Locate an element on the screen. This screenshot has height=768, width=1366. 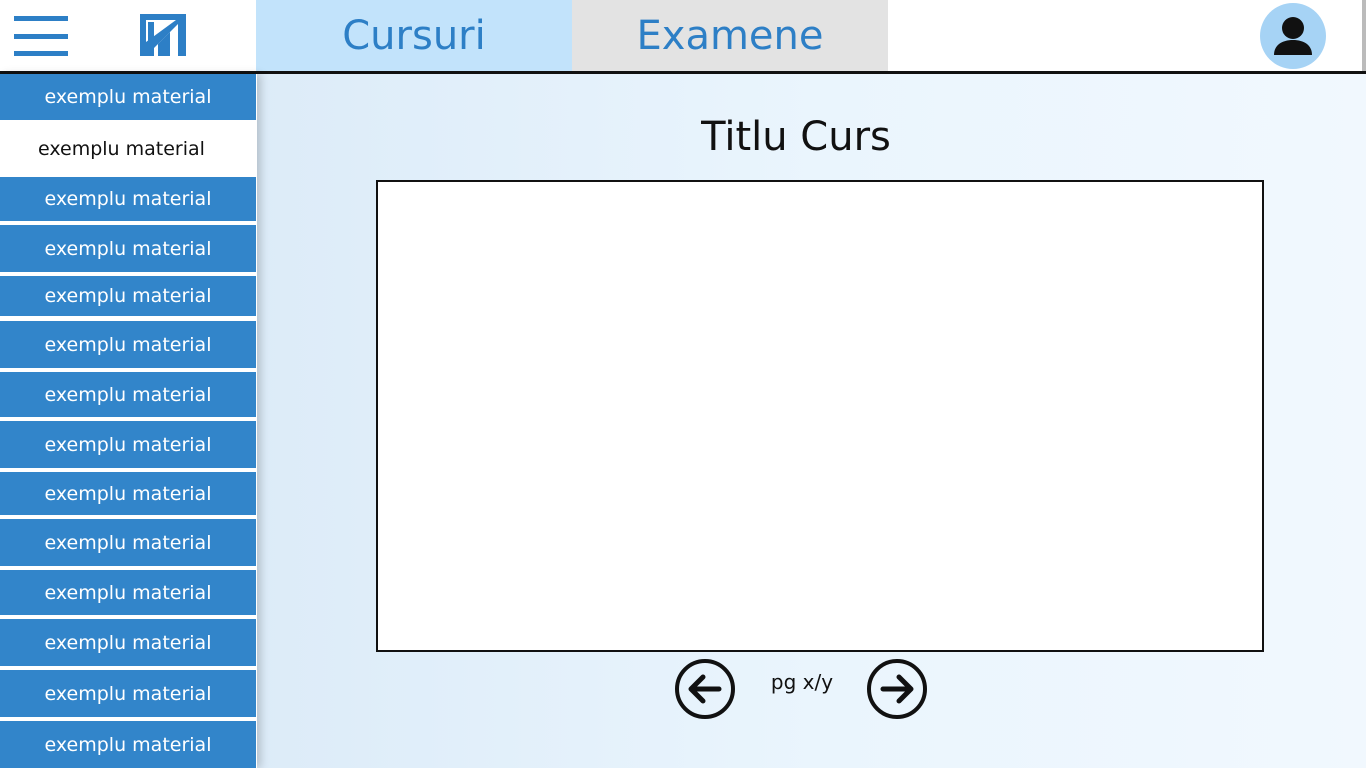
sidebar-item-active: exemplu material is located at coordinates (128, 148).